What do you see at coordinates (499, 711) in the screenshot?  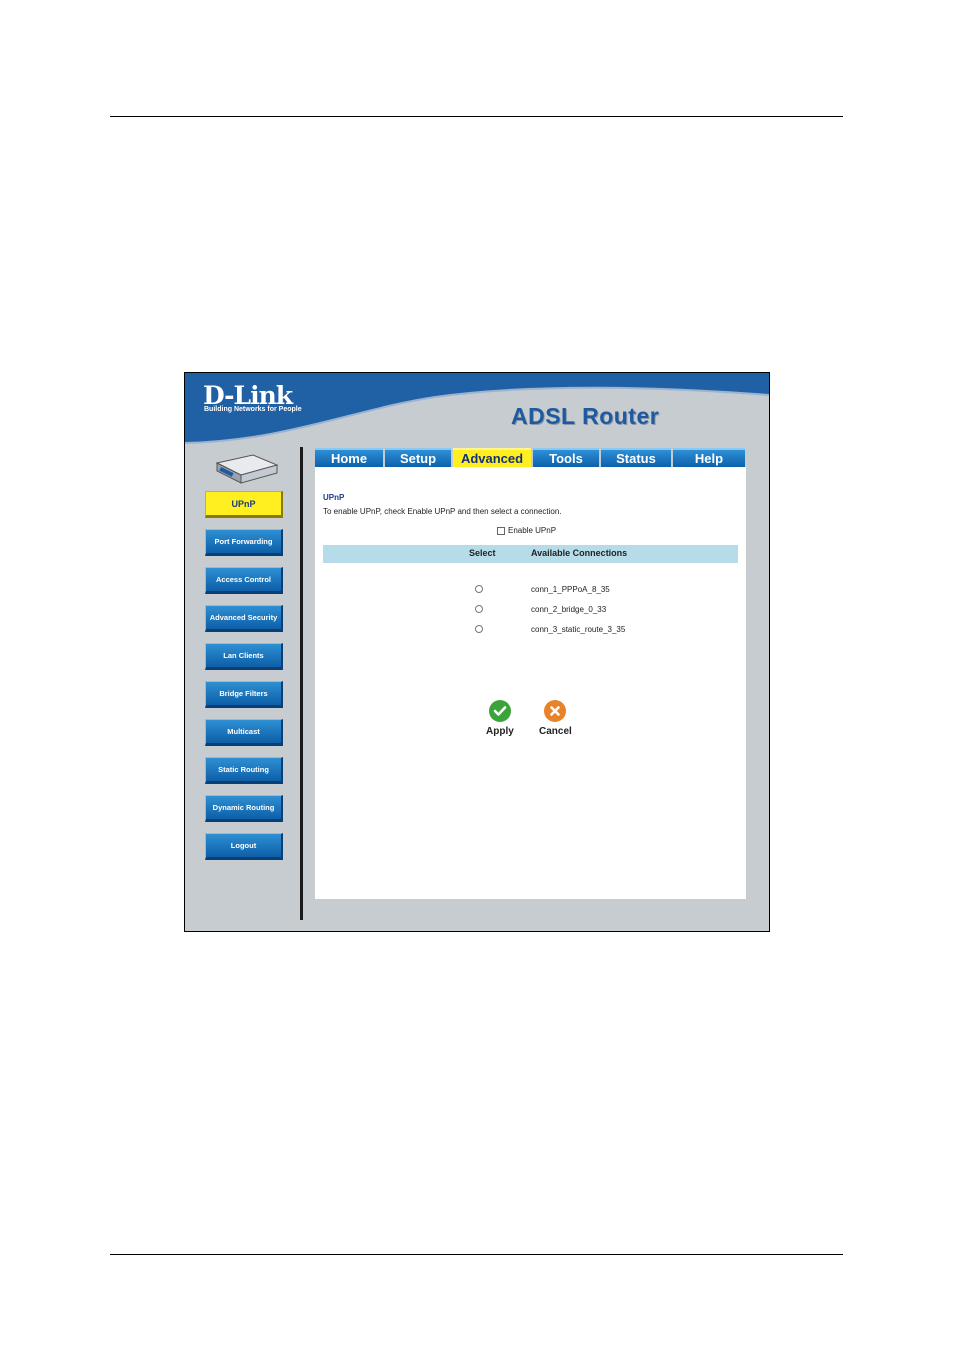 I see `check-icon` at bounding box center [499, 711].